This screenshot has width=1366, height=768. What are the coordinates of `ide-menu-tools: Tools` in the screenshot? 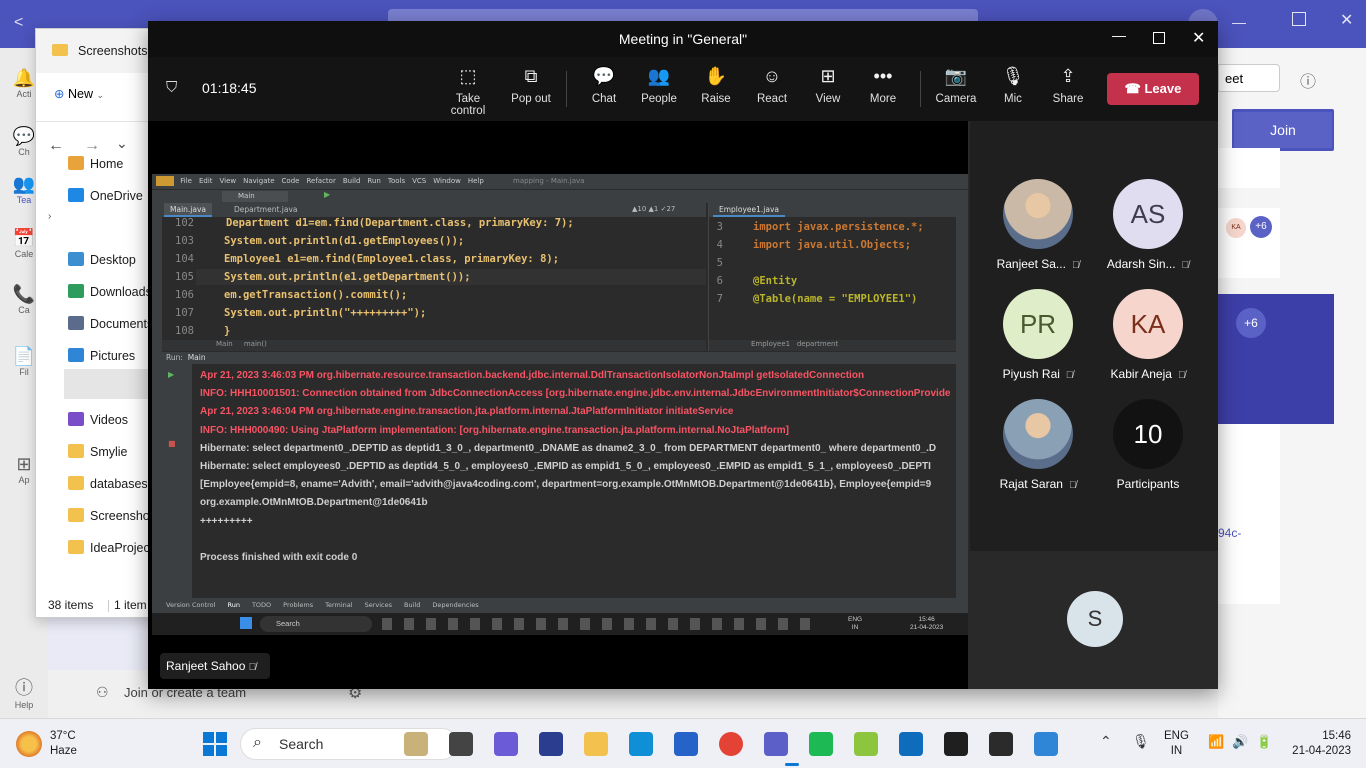 It's located at (396, 181).